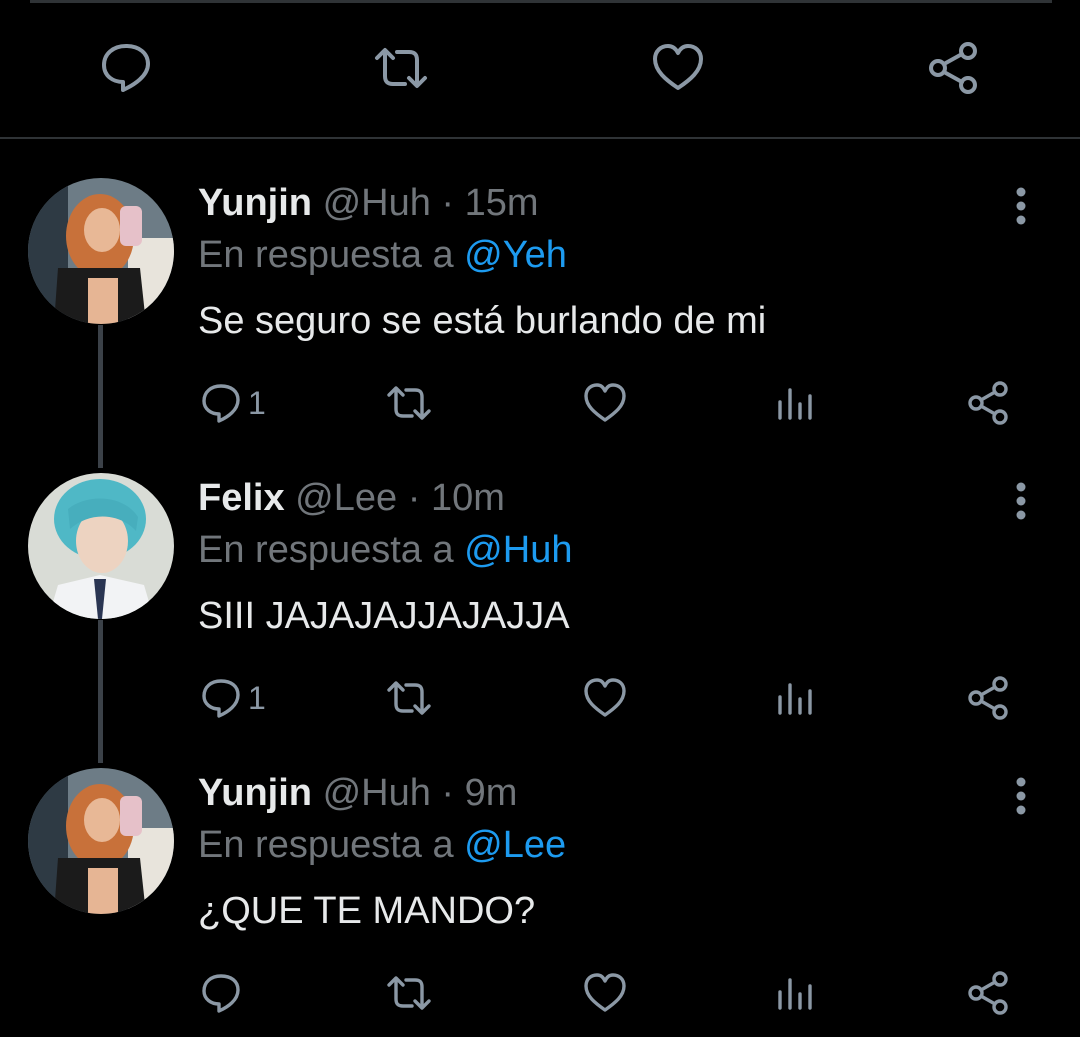 This screenshot has width=1080, height=1037. What do you see at coordinates (491, 793) in the screenshot?
I see `timestamp: 9m` at bounding box center [491, 793].